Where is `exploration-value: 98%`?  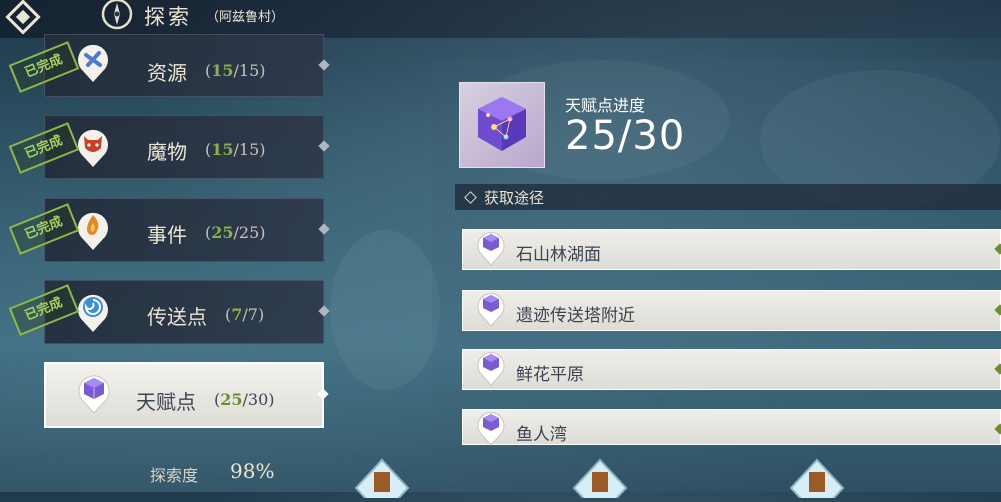 exploration-value: 98% is located at coordinates (252, 471).